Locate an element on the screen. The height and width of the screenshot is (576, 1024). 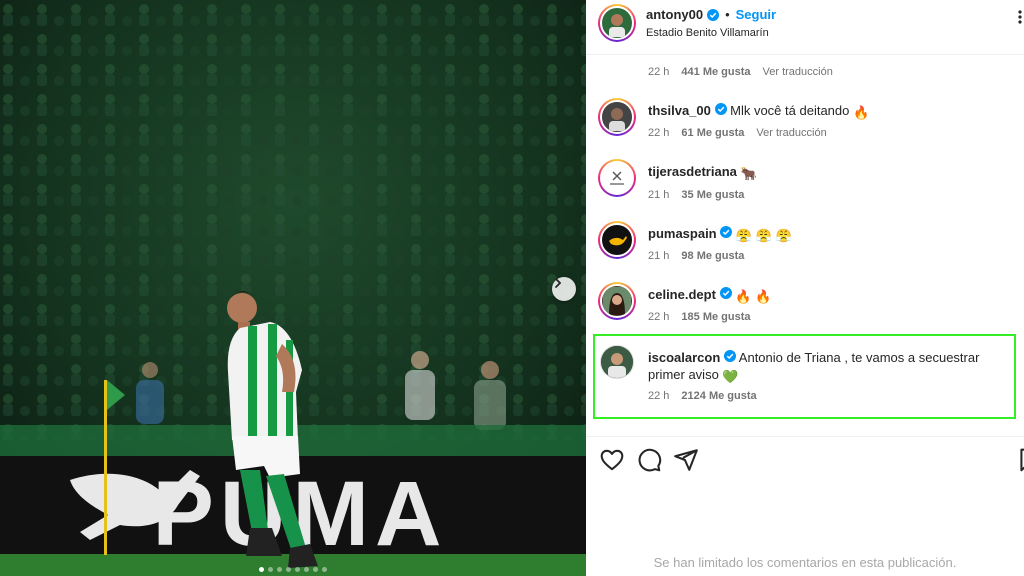
save-bookmark-icon is located at coordinates (1020, 460).